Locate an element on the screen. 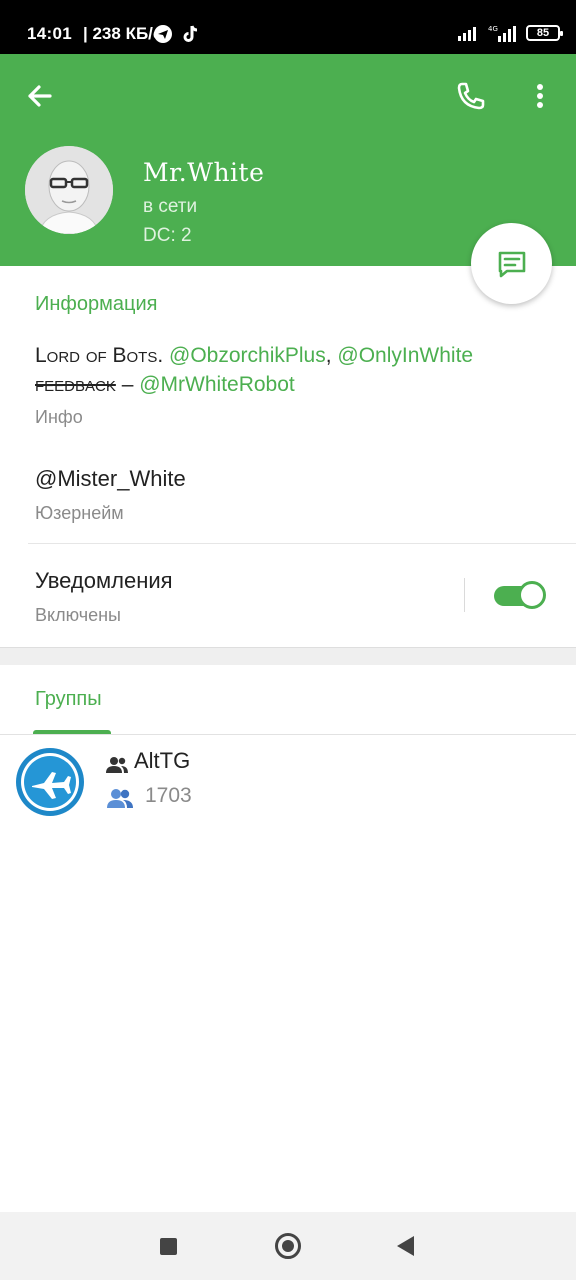 This screenshot has width=576, height=1280. battery-icon: 85 is located at coordinates (544, 33).